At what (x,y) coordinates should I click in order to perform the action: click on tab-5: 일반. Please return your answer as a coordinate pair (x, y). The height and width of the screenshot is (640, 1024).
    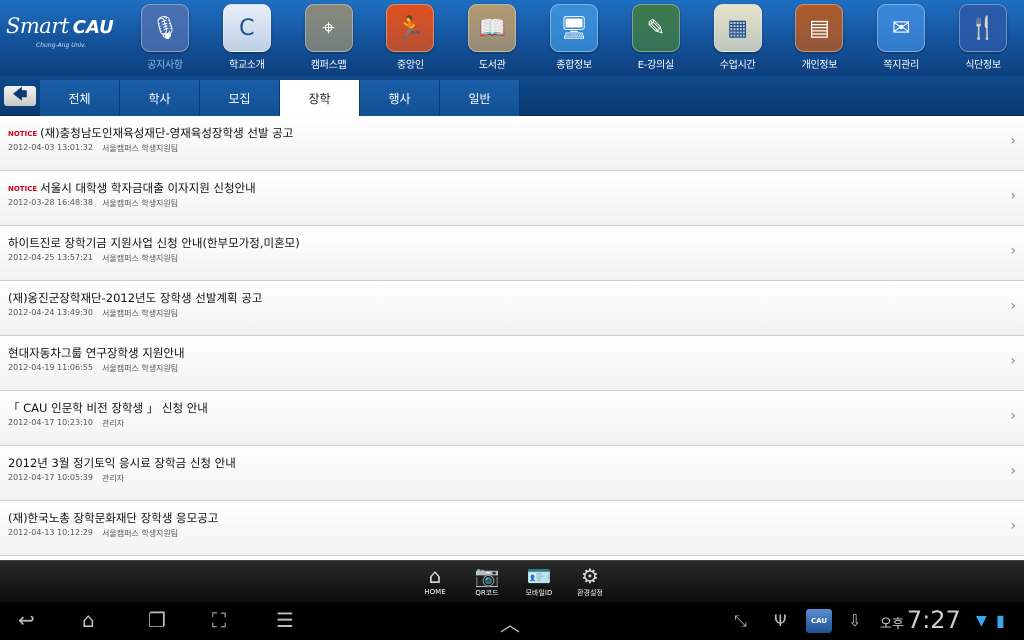
    Looking at the image, I should click on (480, 98).